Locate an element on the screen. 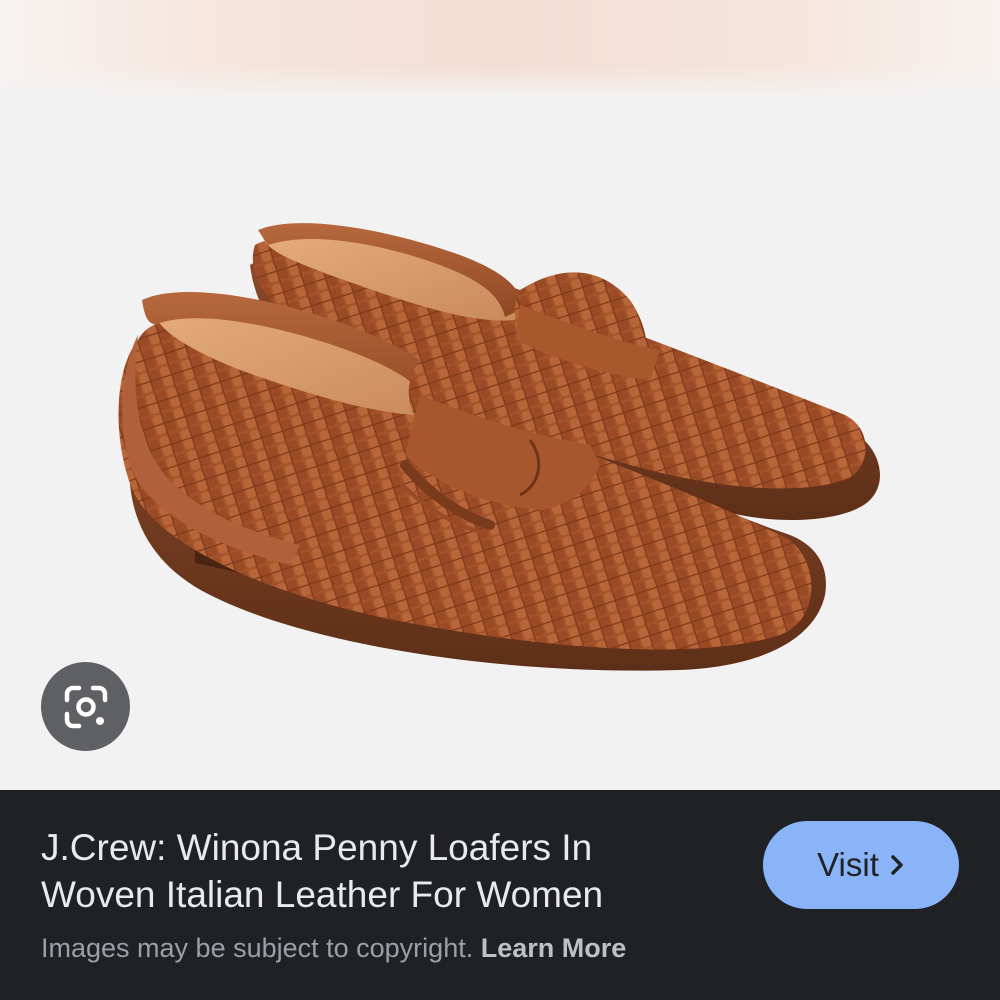 The width and height of the screenshot is (1000, 1000). copyright-text: Images may be subject to copyright. is located at coordinates (261, 948).